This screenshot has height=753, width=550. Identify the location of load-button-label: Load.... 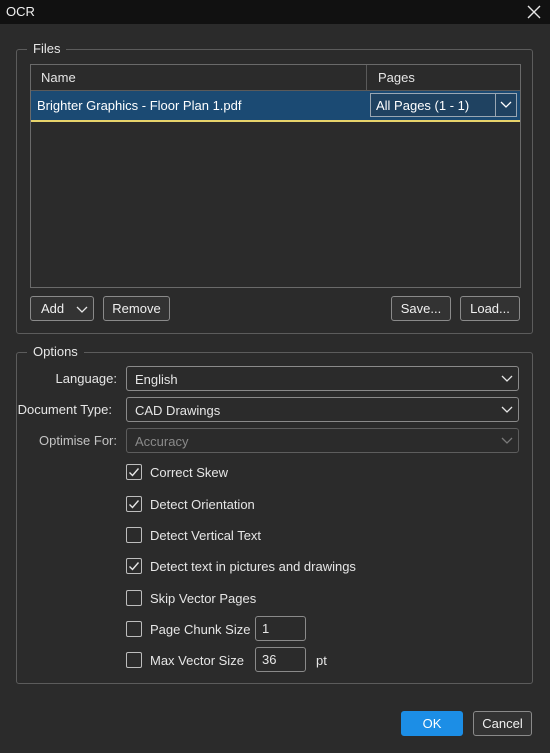
(490, 308).